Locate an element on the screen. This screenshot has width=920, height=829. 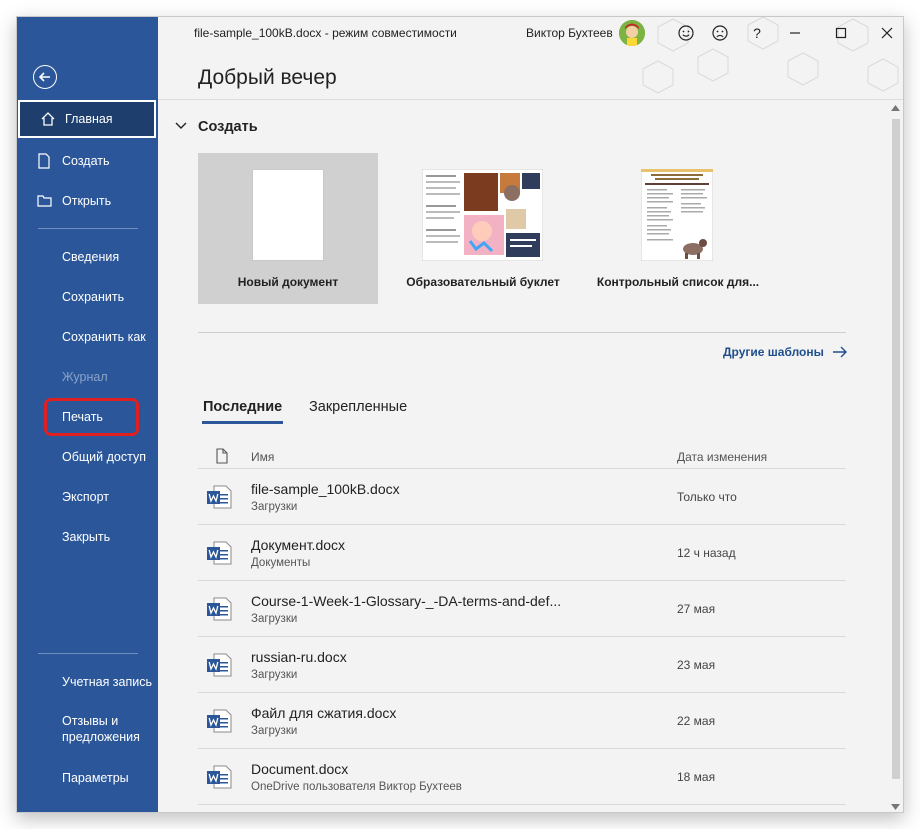
sidebar-item-share: Общий доступ is located at coordinates (87, 457).